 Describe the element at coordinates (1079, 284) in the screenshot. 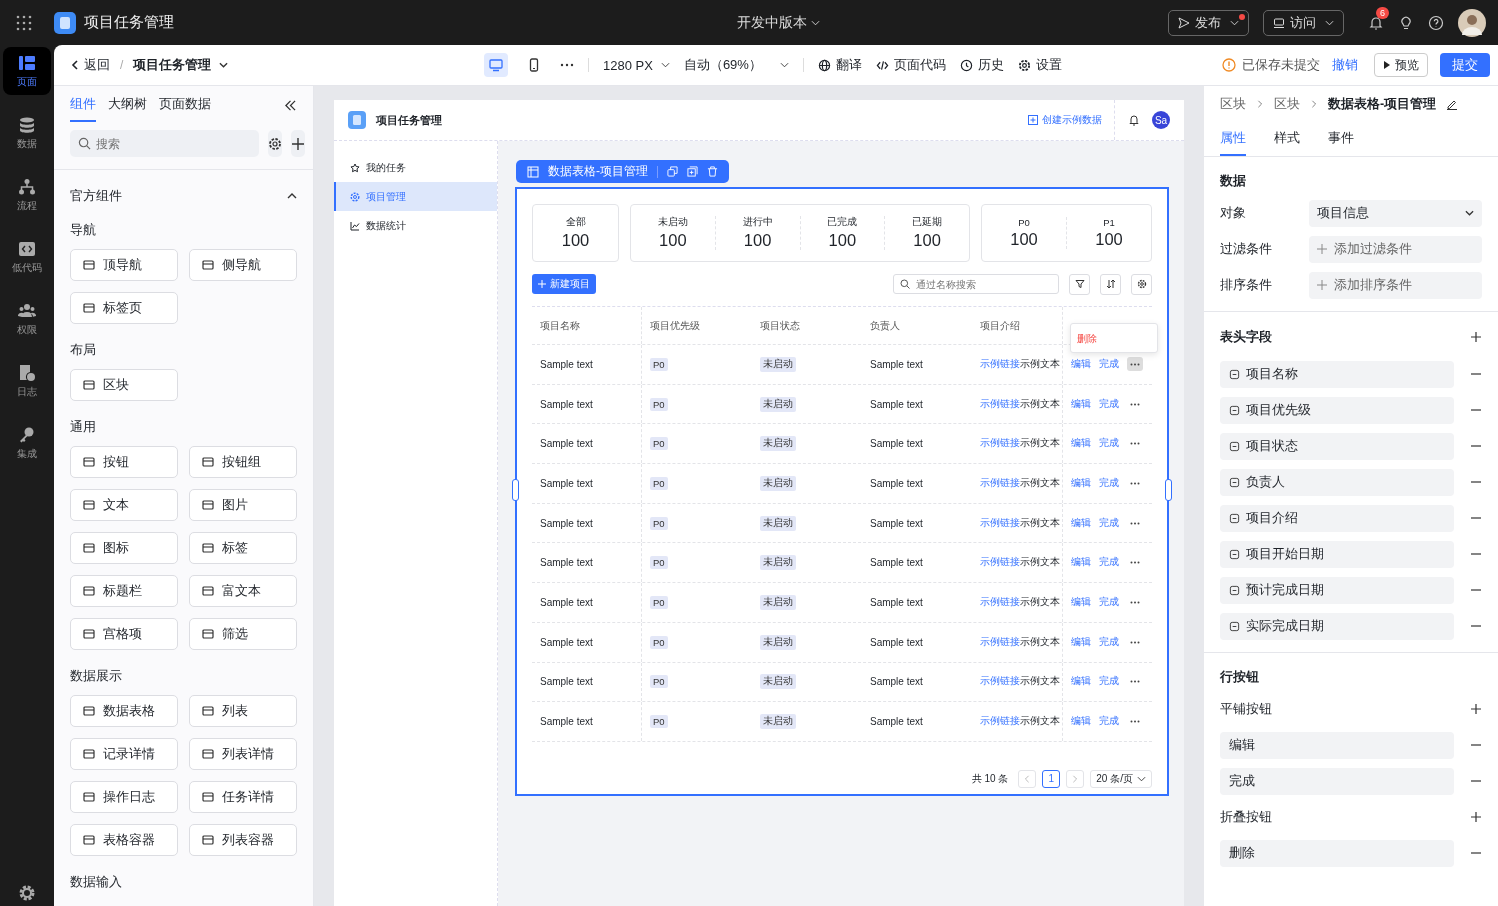

I see `filter-button` at that location.